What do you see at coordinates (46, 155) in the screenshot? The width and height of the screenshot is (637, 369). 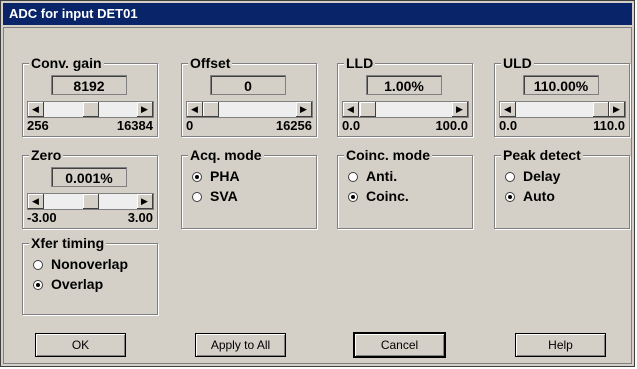 I see `zero-title: Zero` at bounding box center [46, 155].